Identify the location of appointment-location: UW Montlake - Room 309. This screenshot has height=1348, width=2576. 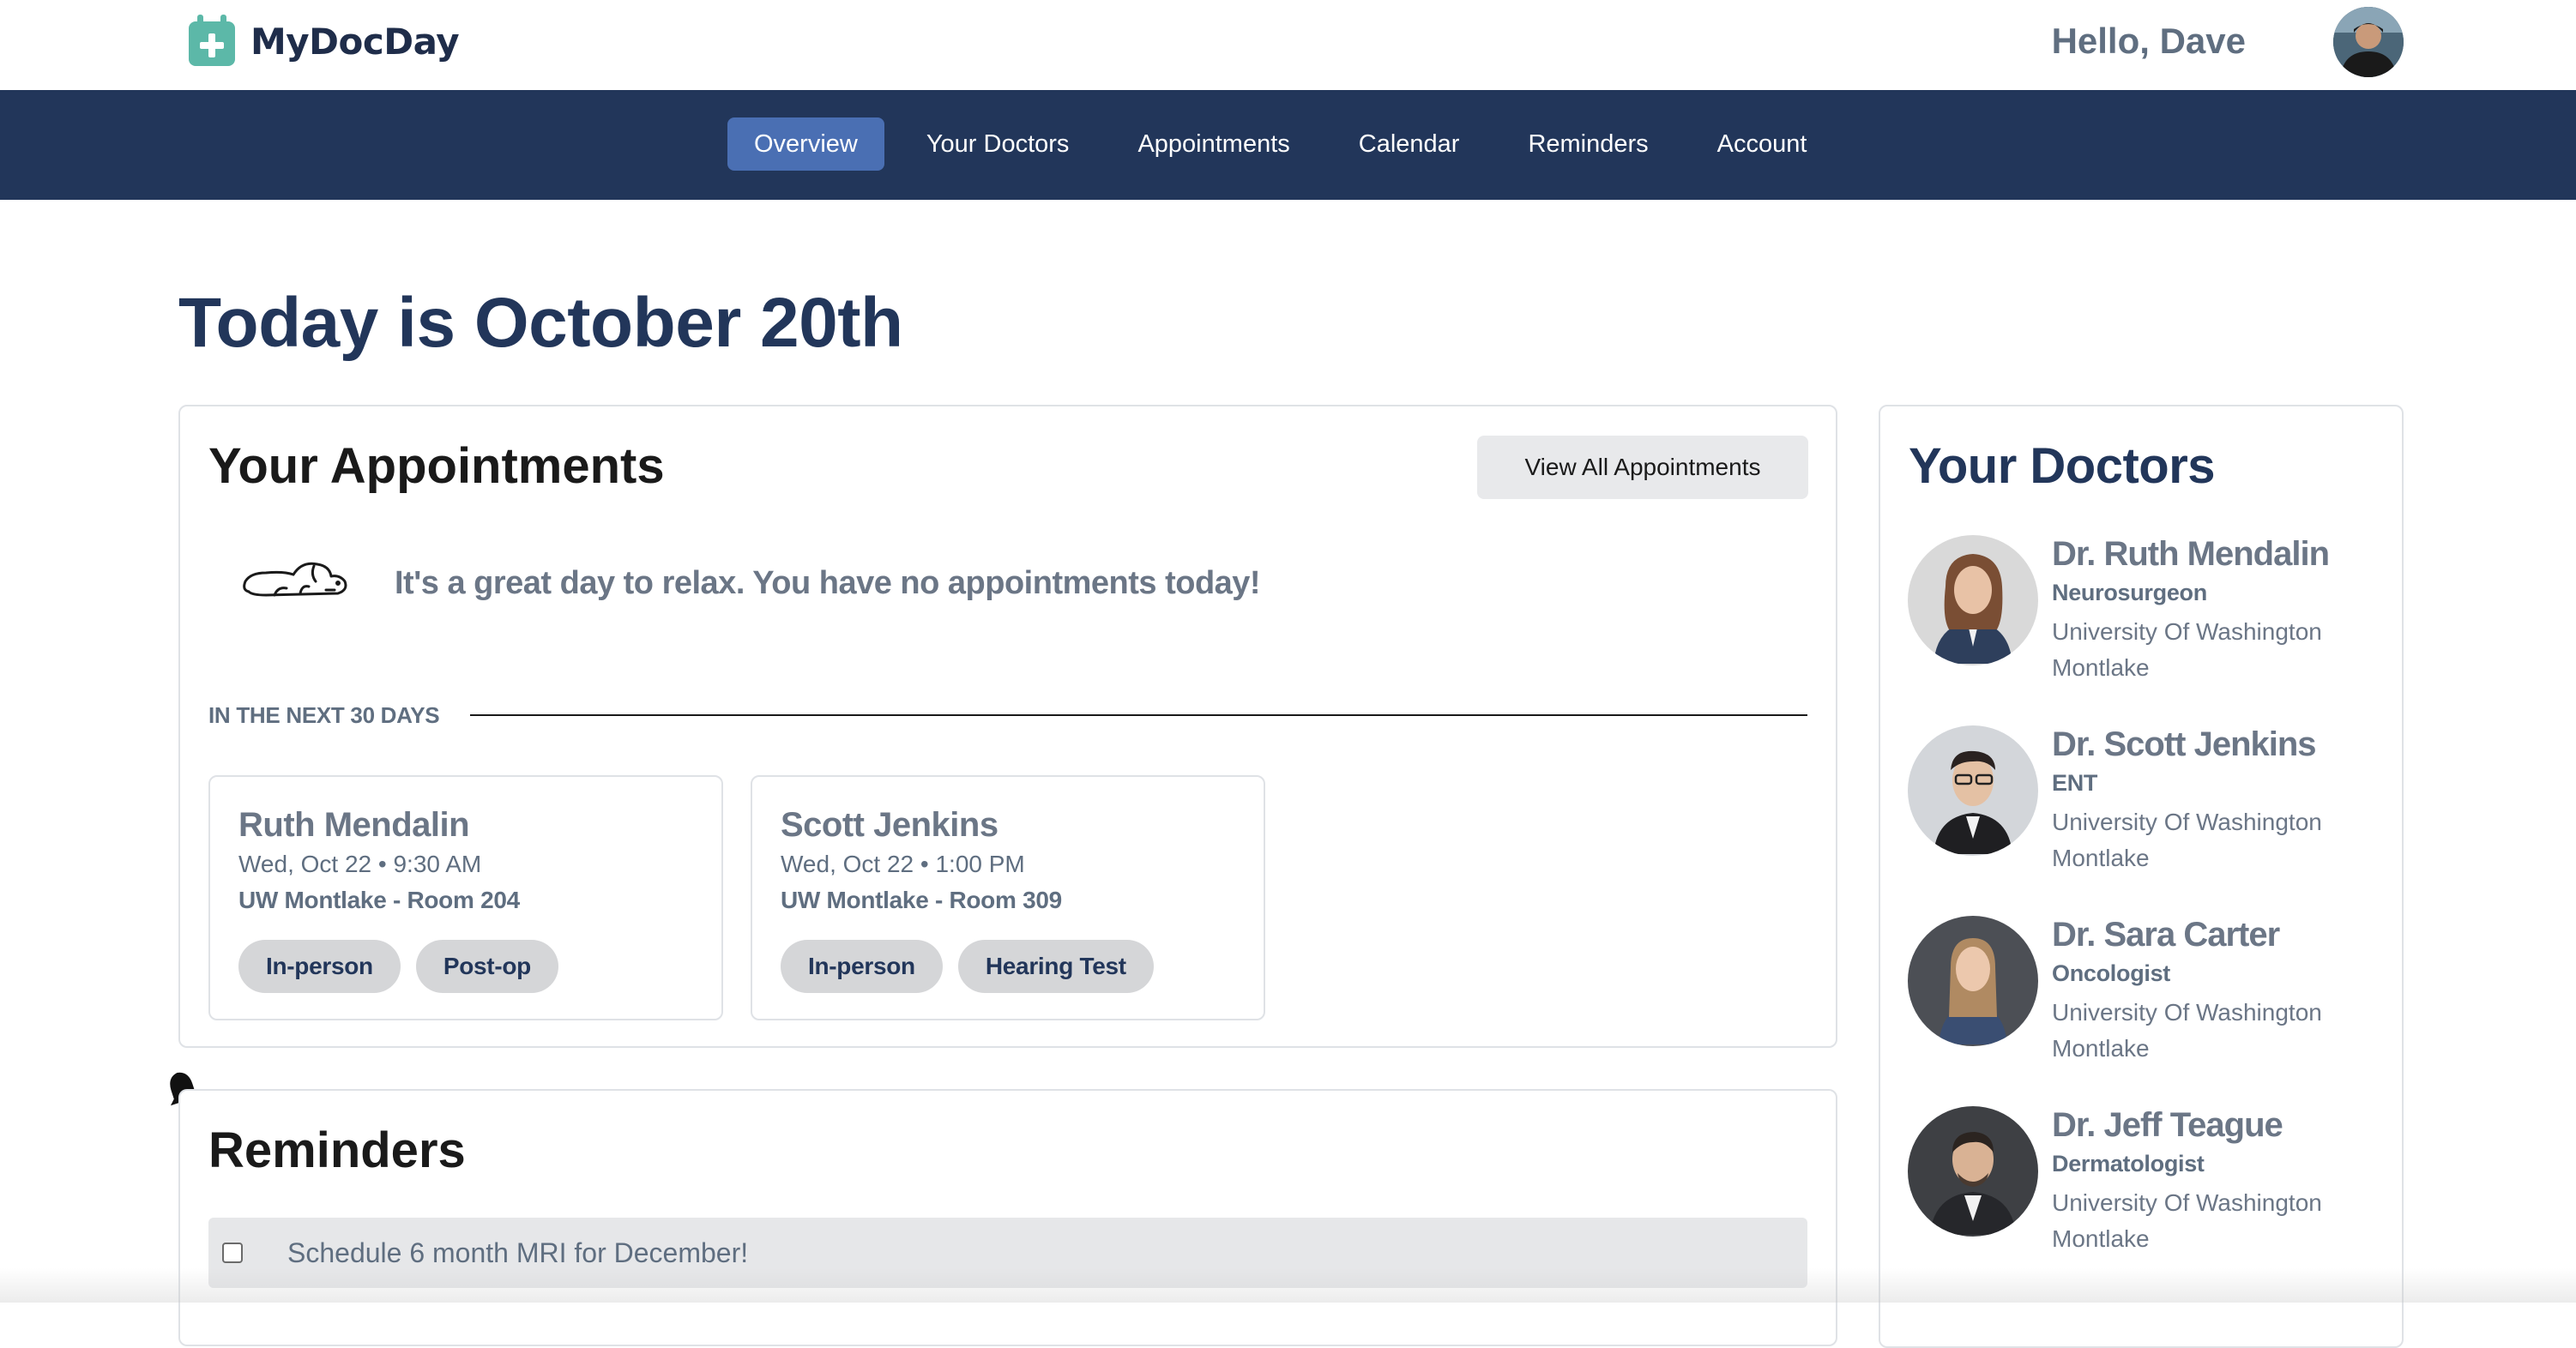
(921, 900).